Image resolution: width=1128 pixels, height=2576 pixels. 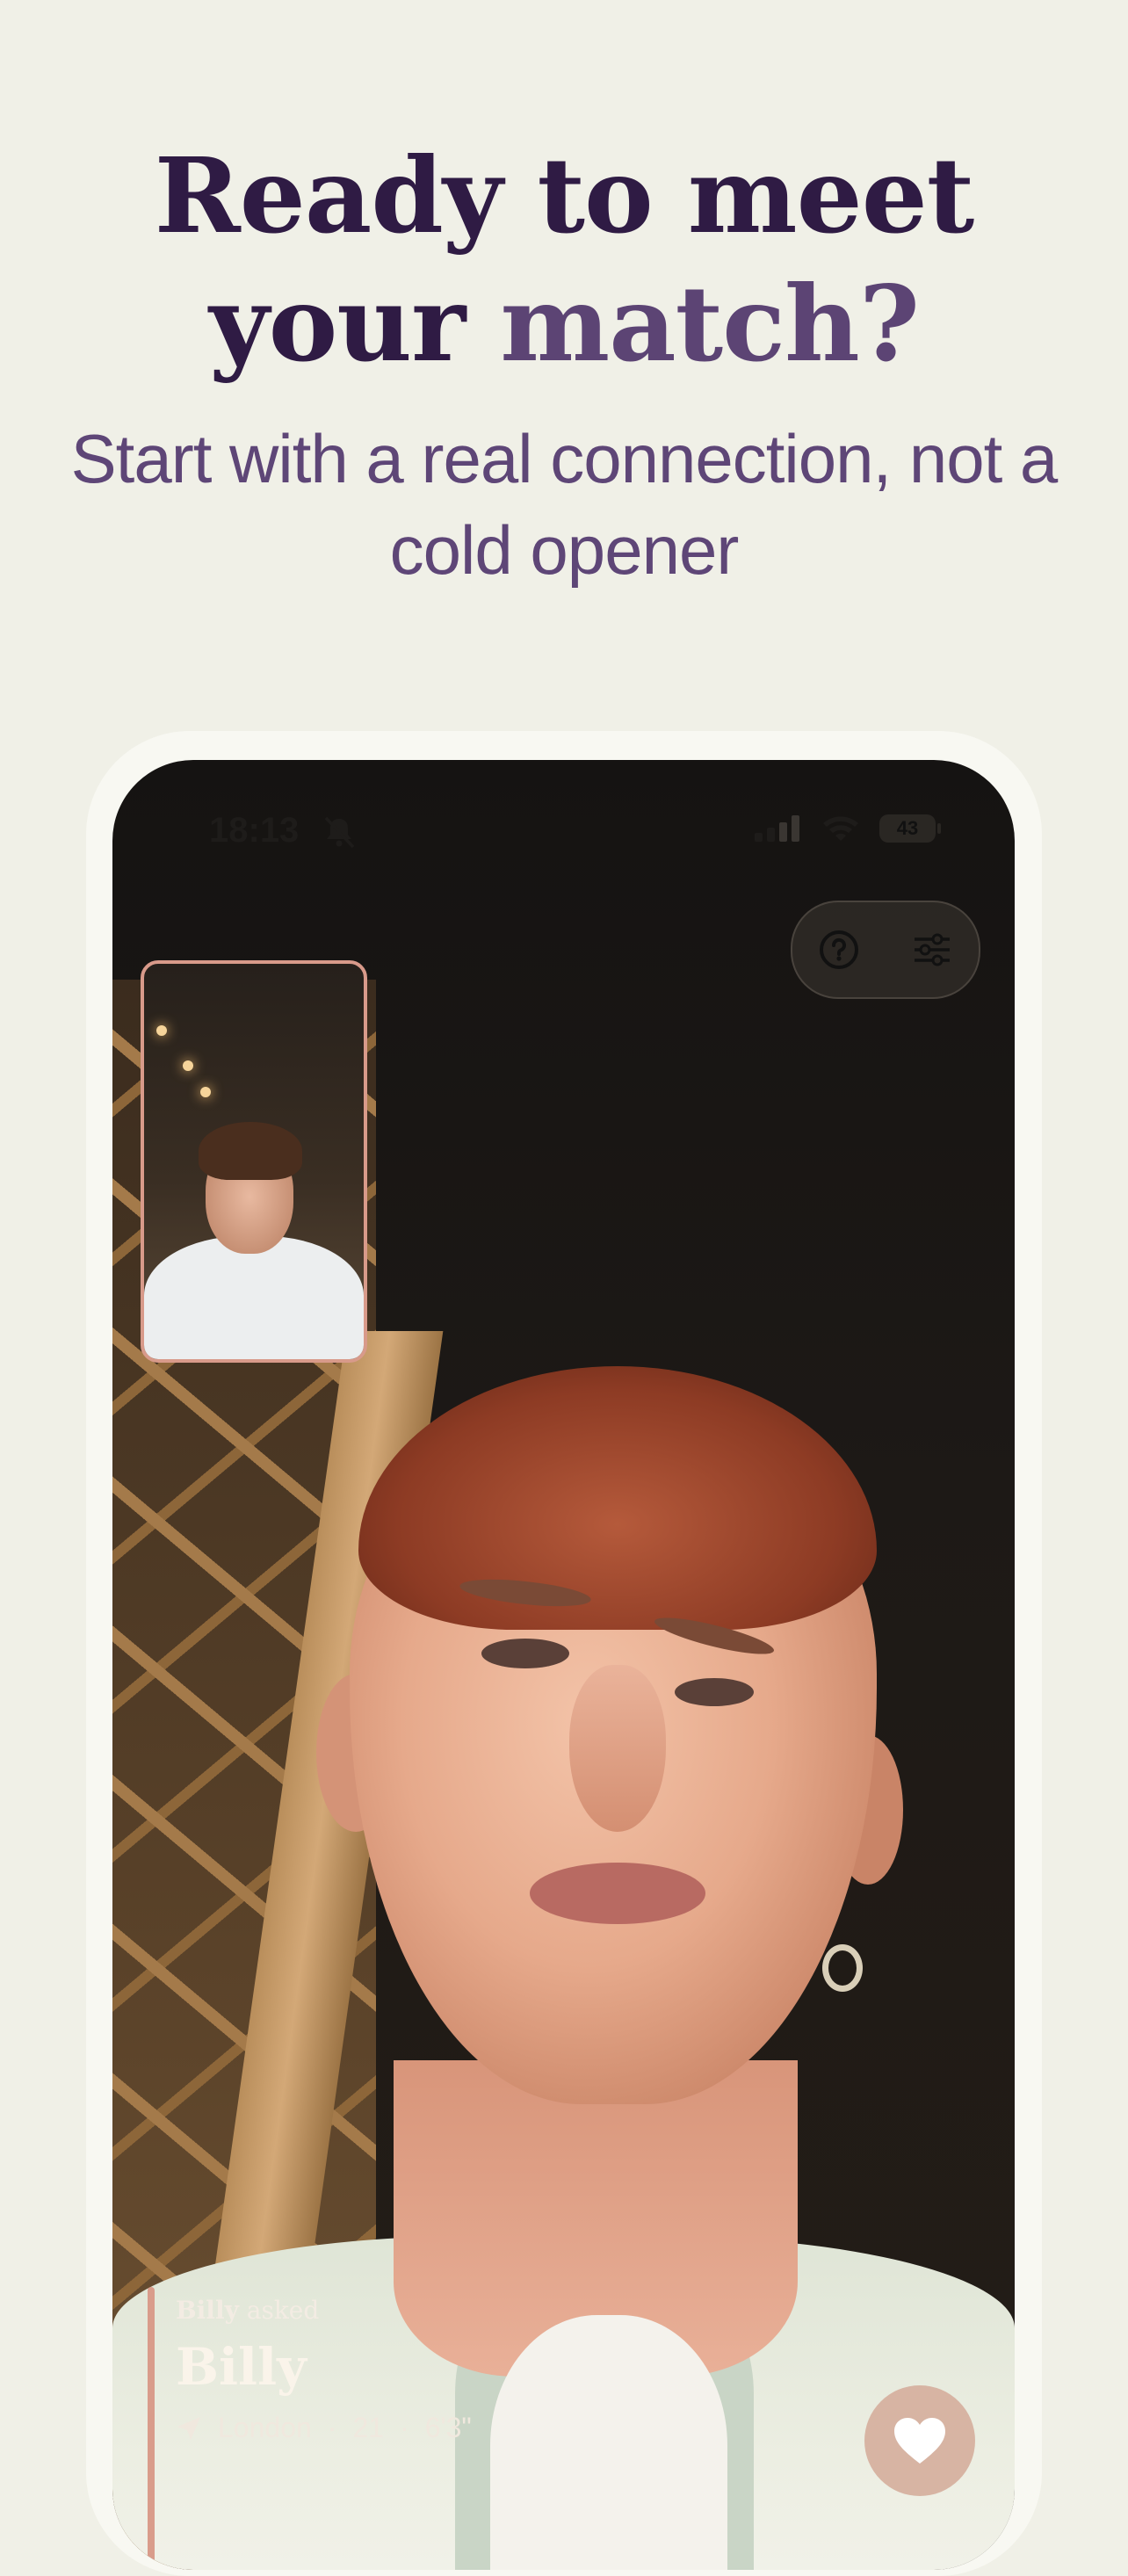 What do you see at coordinates (886, 950) in the screenshot?
I see `call-controls-pill` at bounding box center [886, 950].